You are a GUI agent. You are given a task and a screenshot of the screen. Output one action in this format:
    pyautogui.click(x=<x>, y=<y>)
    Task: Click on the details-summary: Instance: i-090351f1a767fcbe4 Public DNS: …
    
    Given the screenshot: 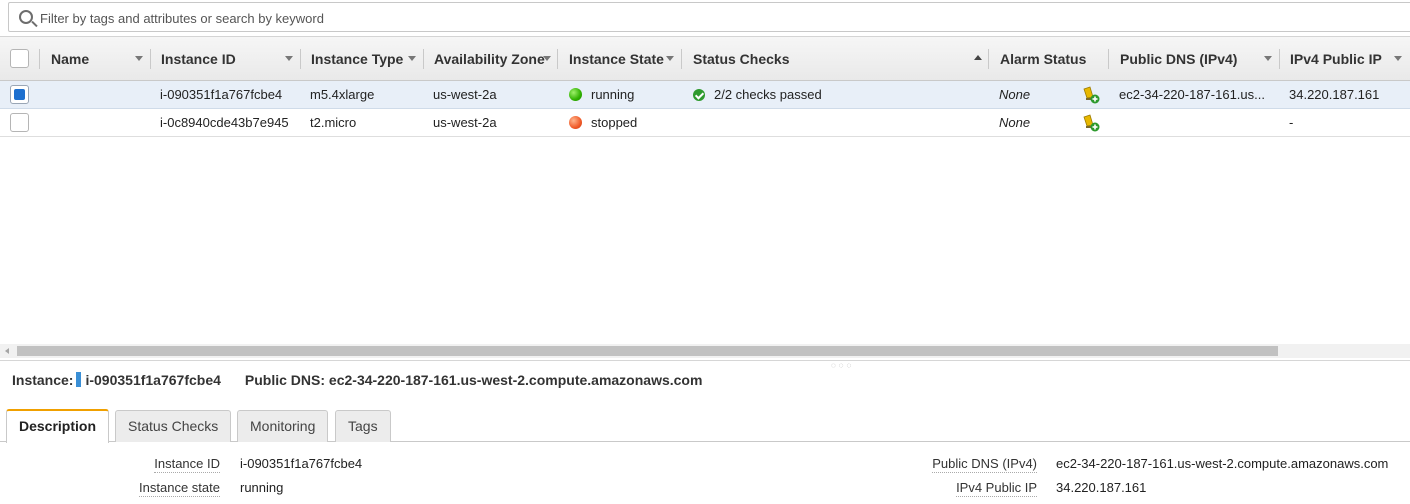 What is the action you would take?
    pyautogui.click(x=357, y=380)
    